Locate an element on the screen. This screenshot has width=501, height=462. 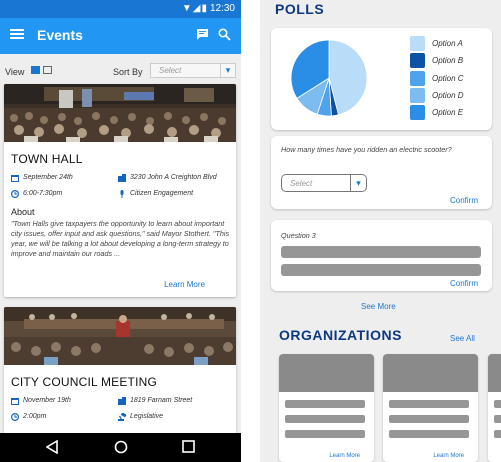
organization-card is located at coordinates (494, 408).